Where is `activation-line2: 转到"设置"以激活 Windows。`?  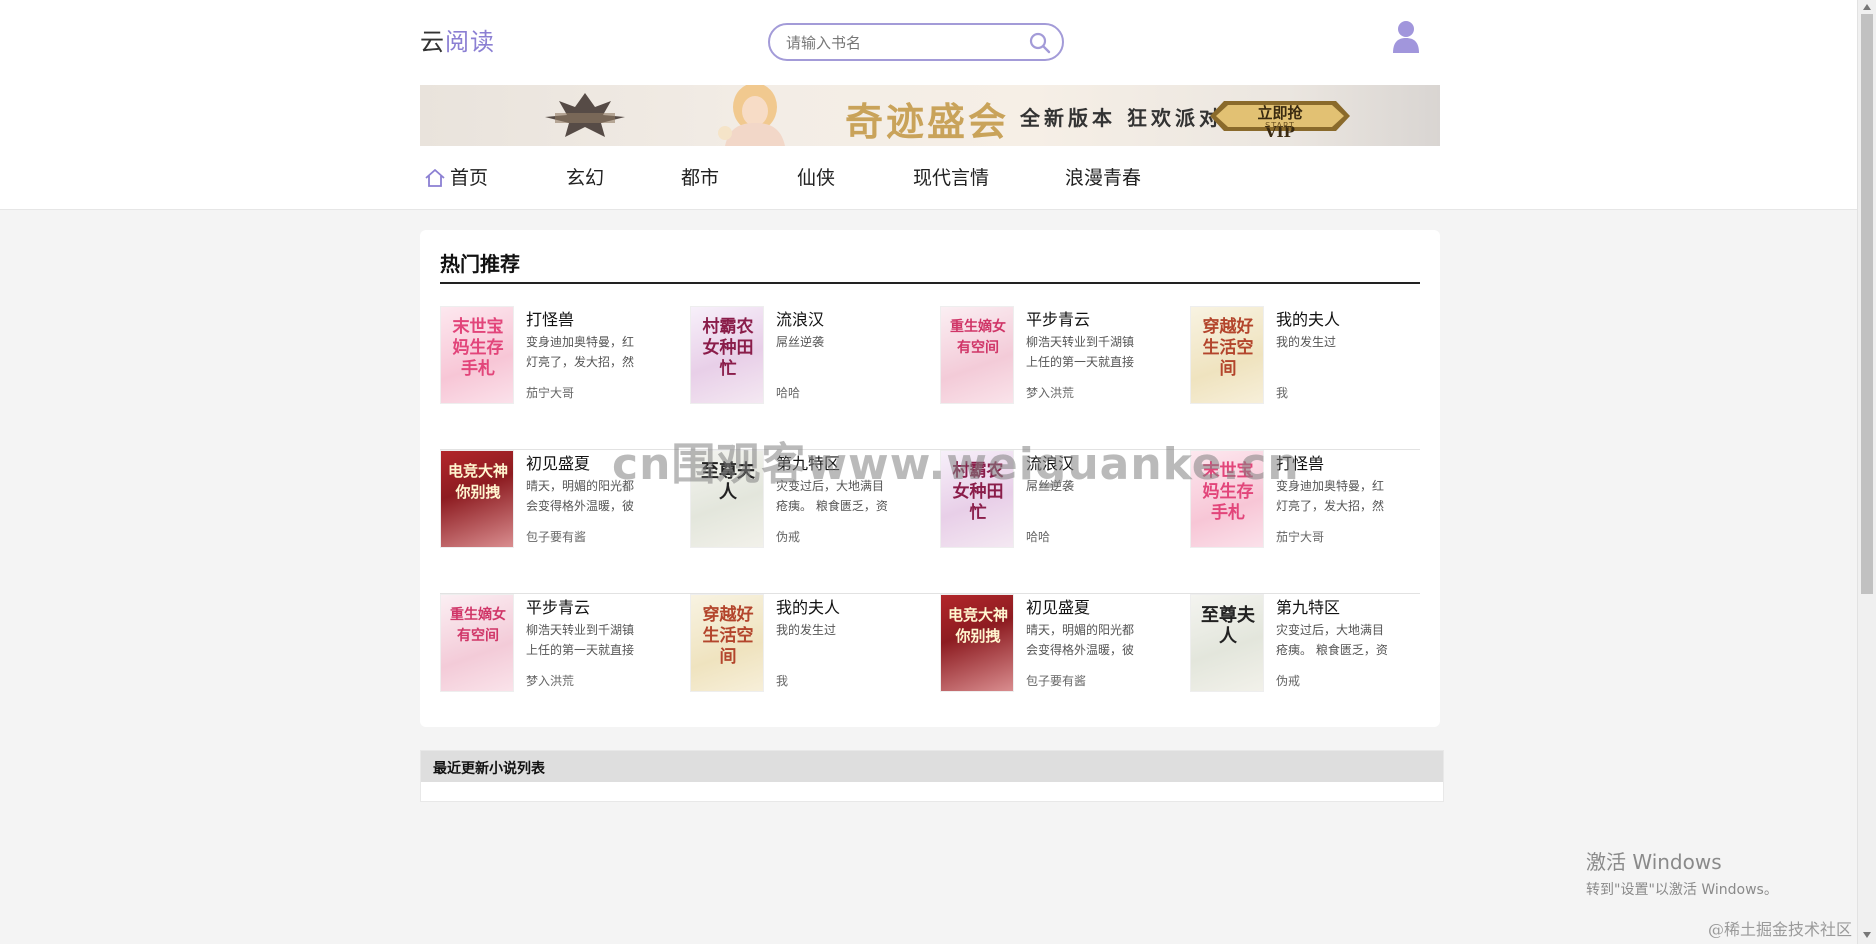
activation-line2: 转到"设置"以激活 Windows。 is located at coordinates (1682, 890).